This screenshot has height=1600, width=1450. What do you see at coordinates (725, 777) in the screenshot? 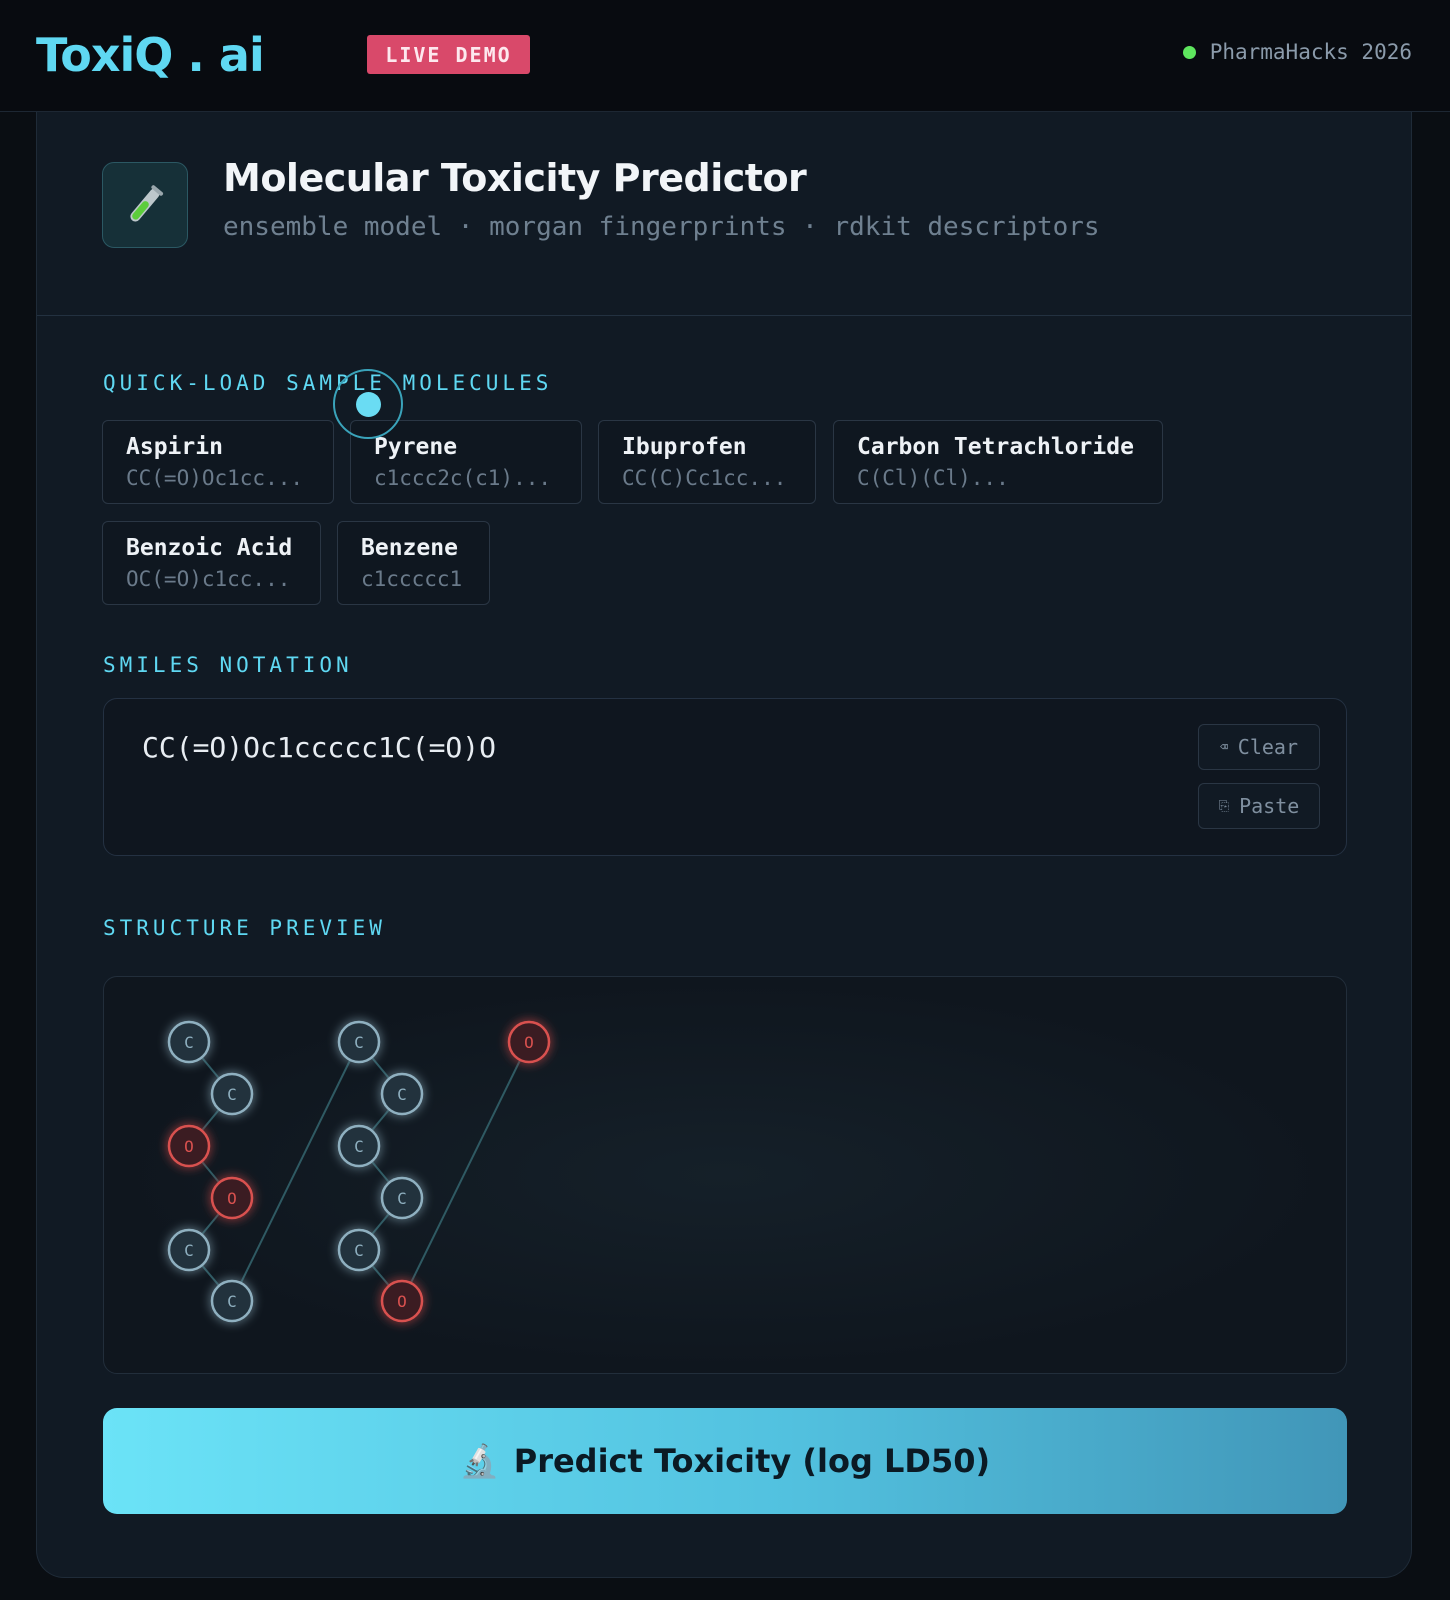
I see `smiles-input: CC(=O)Oc1ccccc1C(=O)O ⌫ Clear ⎘ Paste` at bounding box center [725, 777].